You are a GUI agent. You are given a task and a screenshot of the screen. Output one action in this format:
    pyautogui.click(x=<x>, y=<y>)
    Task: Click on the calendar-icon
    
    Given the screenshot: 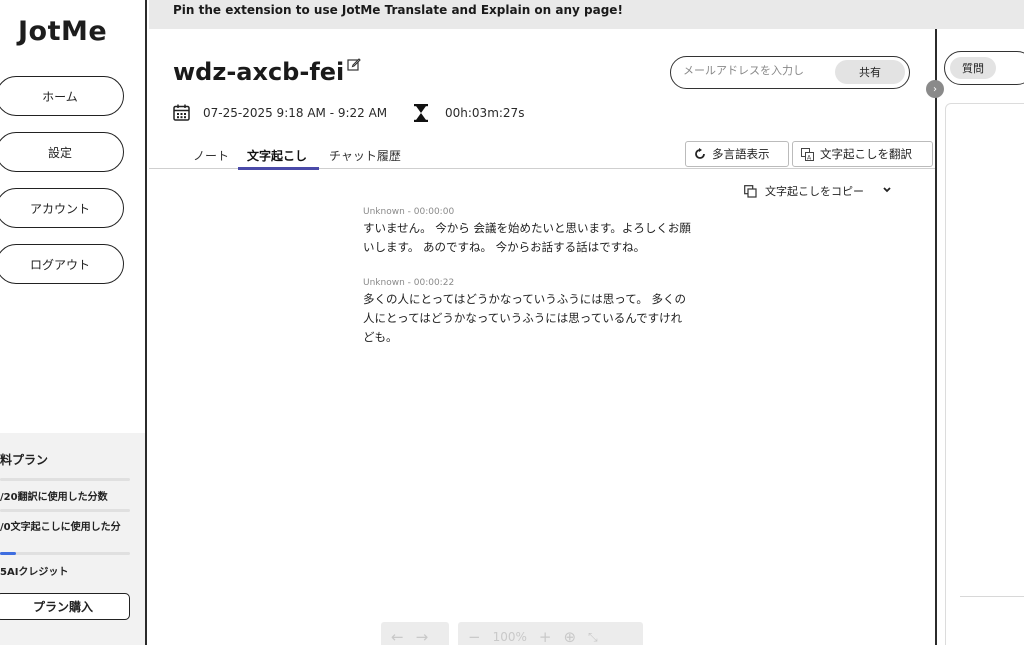 What is the action you would take?
    pyautogui.click(x=181, y=112)
    